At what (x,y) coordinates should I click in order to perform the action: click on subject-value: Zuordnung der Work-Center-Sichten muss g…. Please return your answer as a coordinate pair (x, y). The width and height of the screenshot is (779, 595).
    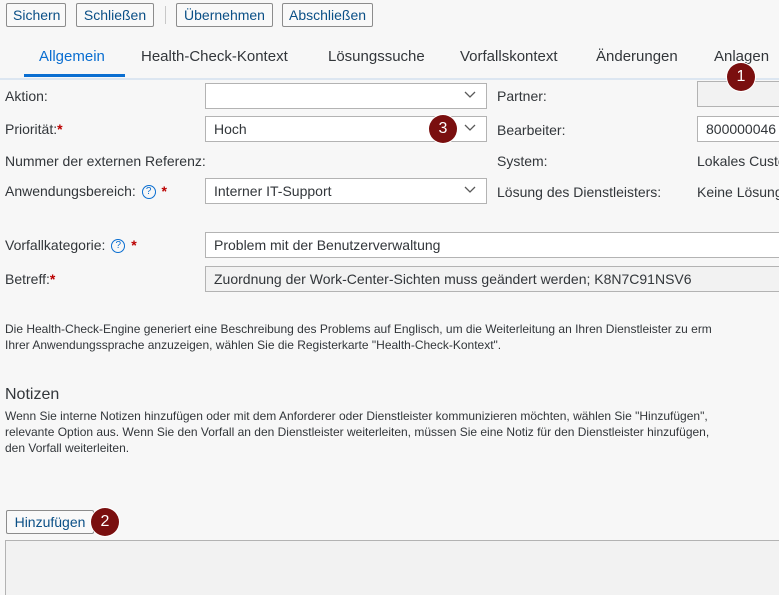
    Looking at the image, I should click on (453, 279).